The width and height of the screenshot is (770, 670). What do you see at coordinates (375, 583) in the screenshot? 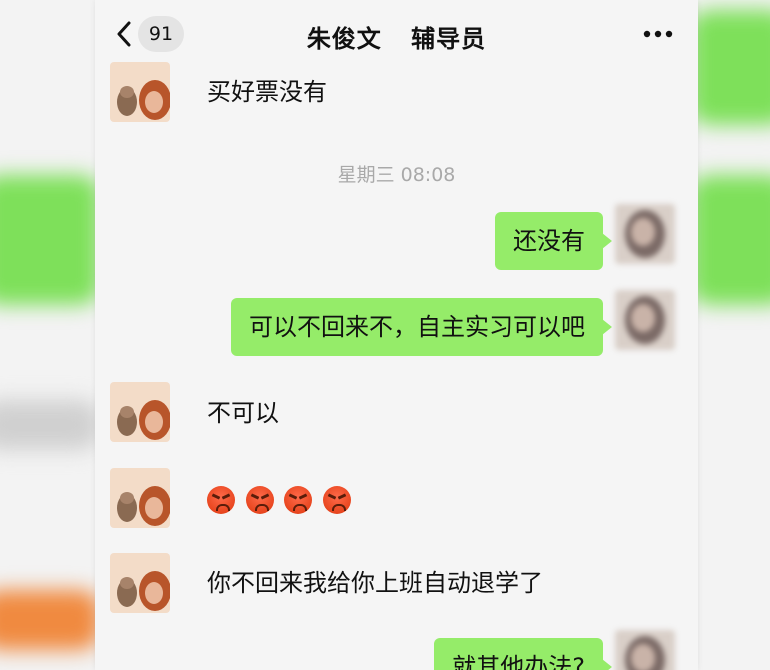
I see `incoming-message: 你不回来我给你上班自动退学了` at bounding box center [375, 583].